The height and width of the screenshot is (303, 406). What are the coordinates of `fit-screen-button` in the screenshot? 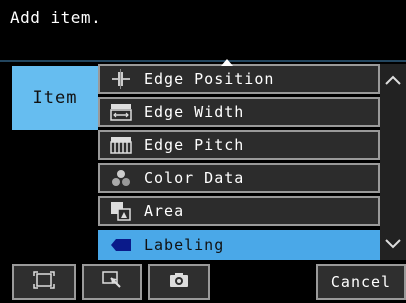 It's located at (44, 282).